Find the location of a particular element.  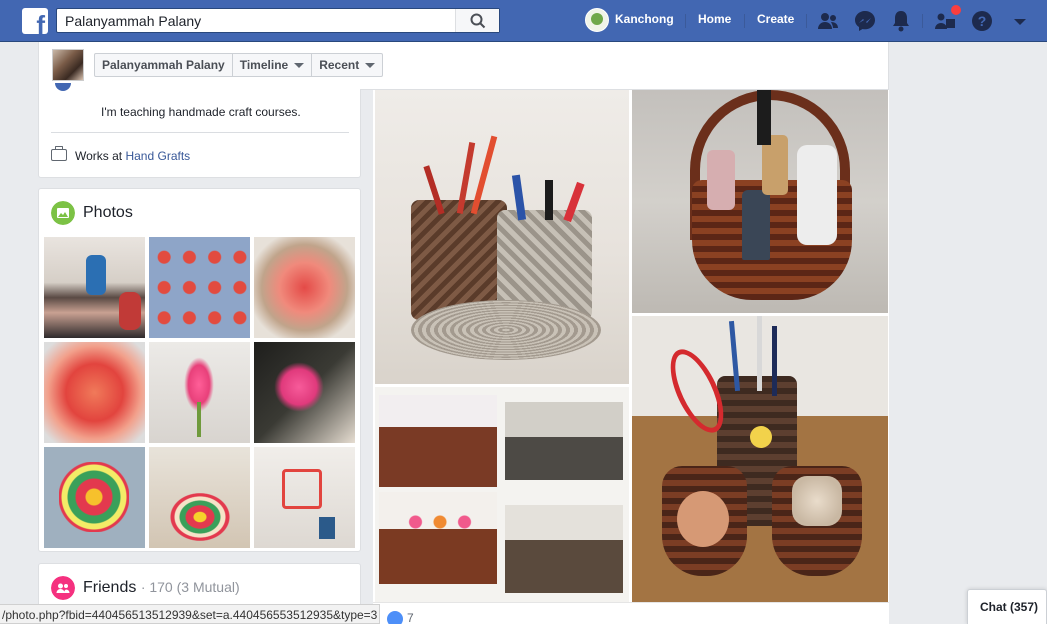

help-icon: ? is located at coordinates (982, 21).